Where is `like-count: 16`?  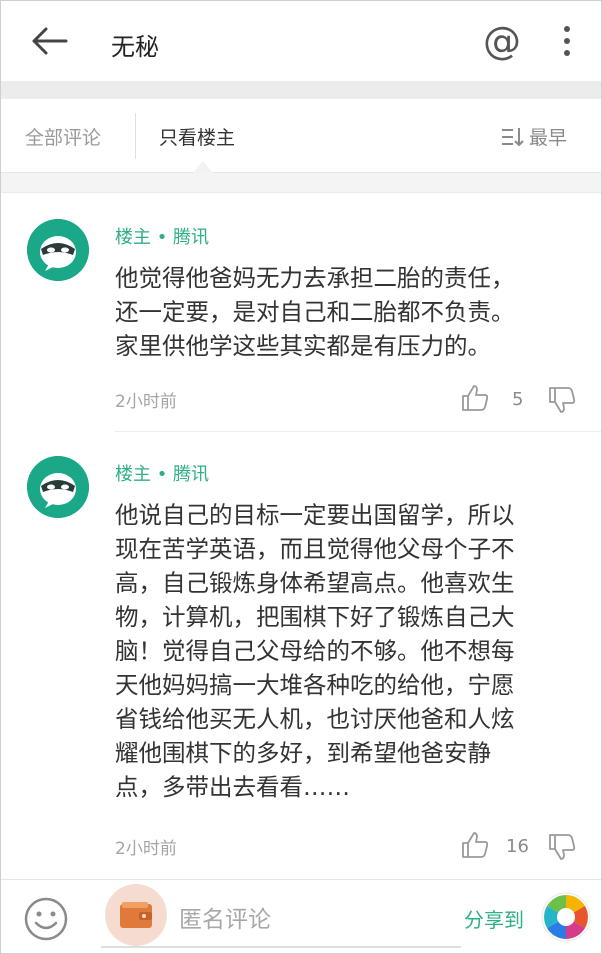
like-count: 16 is located at coordinates (517, 846).